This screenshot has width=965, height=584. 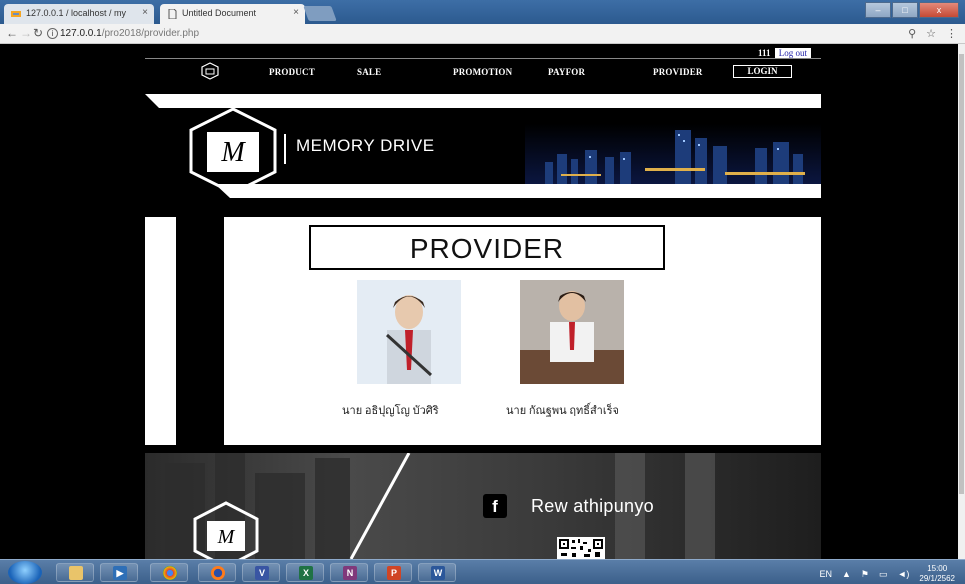 What do you see at coordinates (495, 506) in the screenshot?
I see `facebook-icon: f` at bounding box center [495, 506].